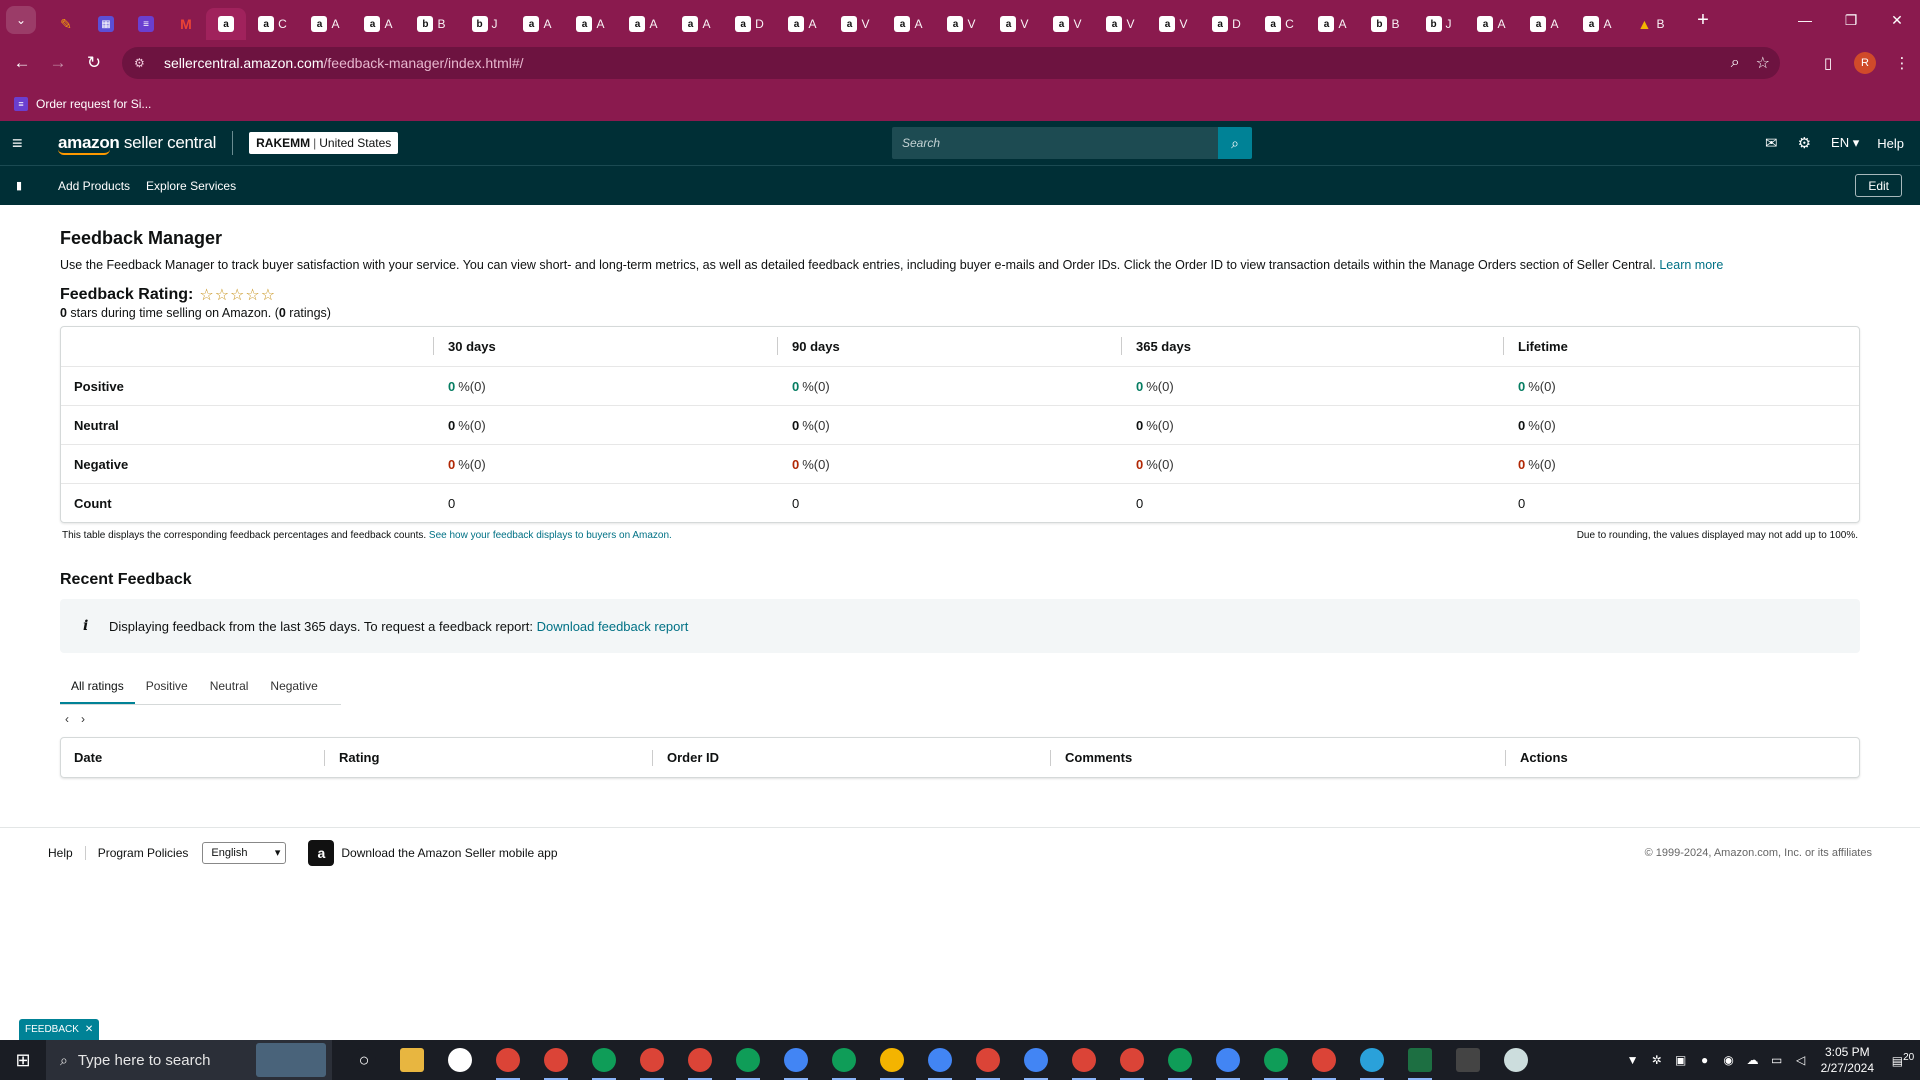  What do you see at coordinates (146, 24) in the screenshot?
I see `browser-tab: ≡` at bounding box center [146, 24].